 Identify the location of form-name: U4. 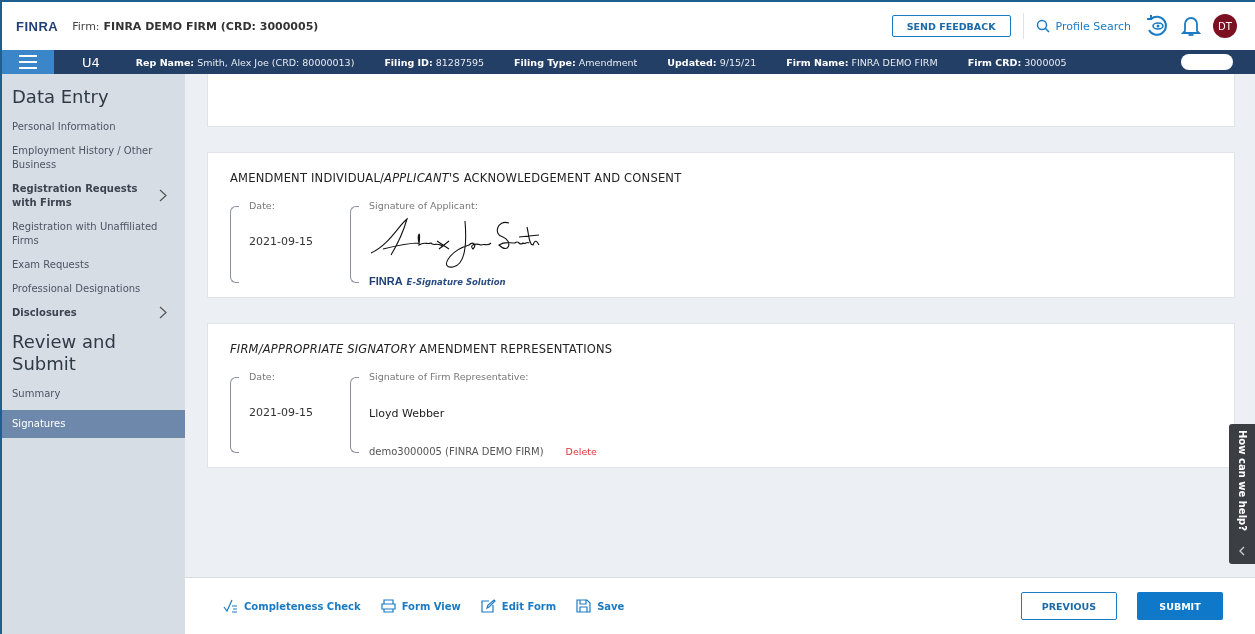
(91, 62).